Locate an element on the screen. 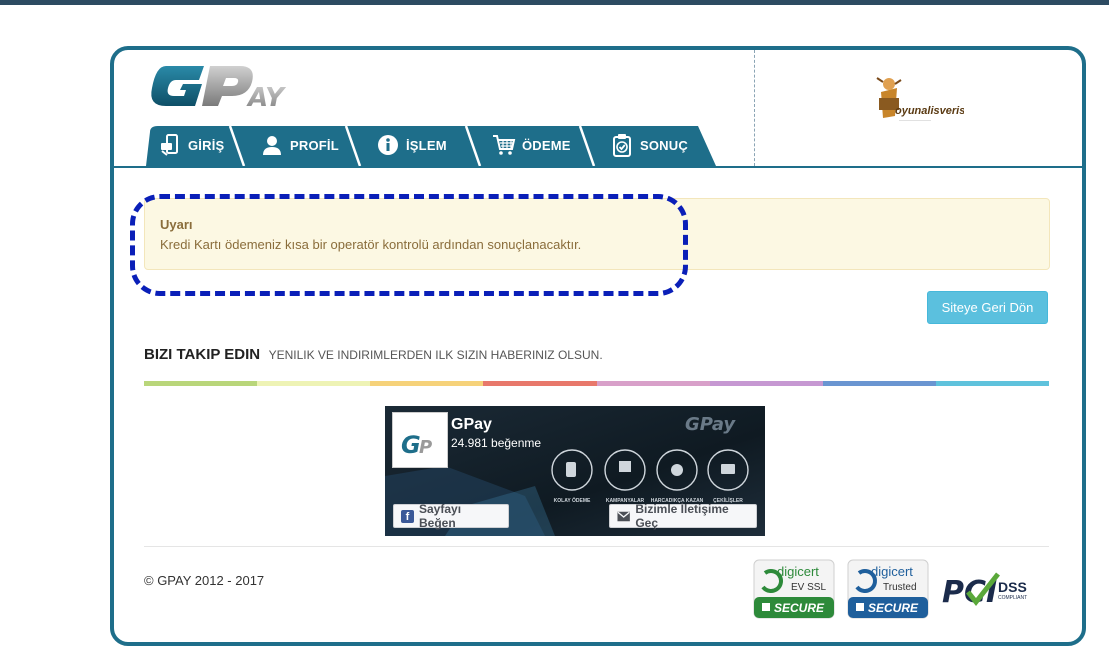  contact-label: Bizimle İletişime Geç is located at coordinates (682, 516).